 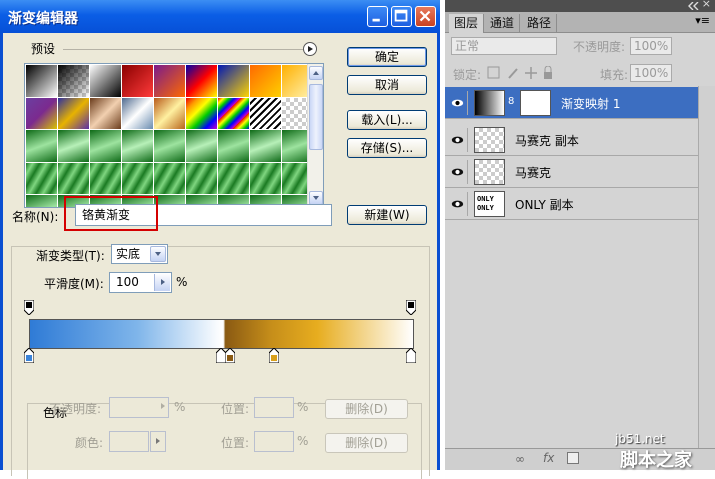 I want to click on text-layer-thumbnail: ONLY ONLY, so click(x=489, y=204).